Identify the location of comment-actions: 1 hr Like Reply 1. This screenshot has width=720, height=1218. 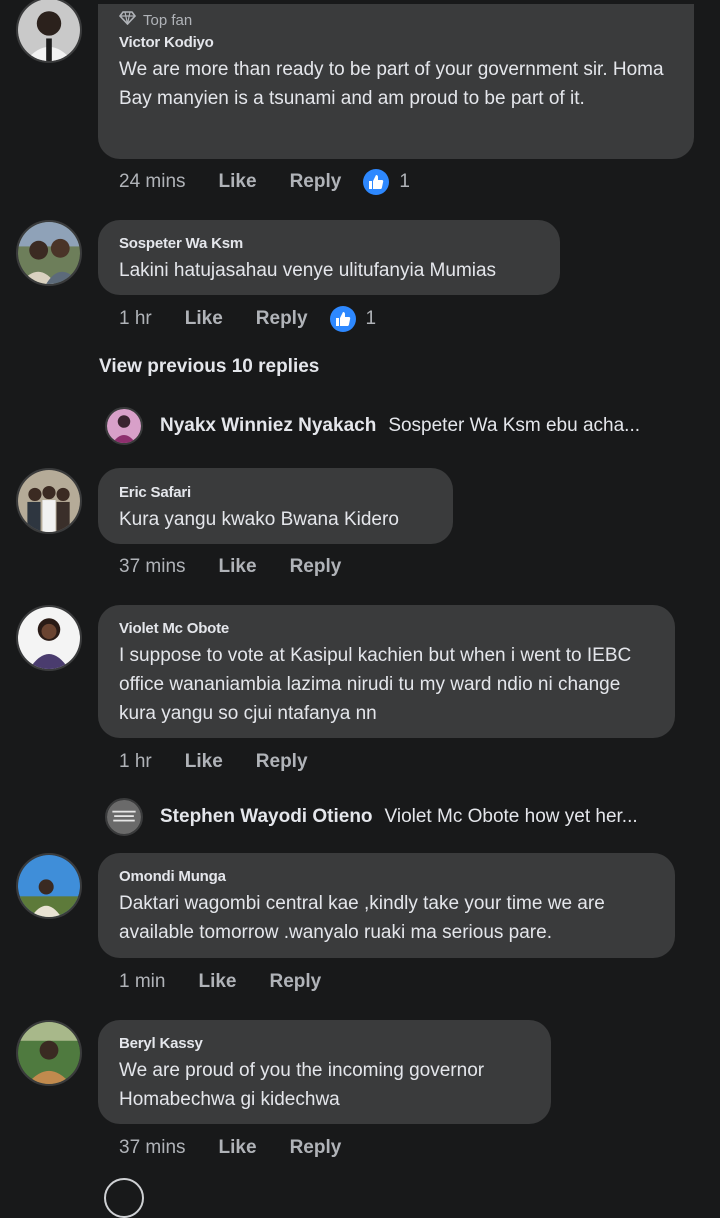
(247, 319).